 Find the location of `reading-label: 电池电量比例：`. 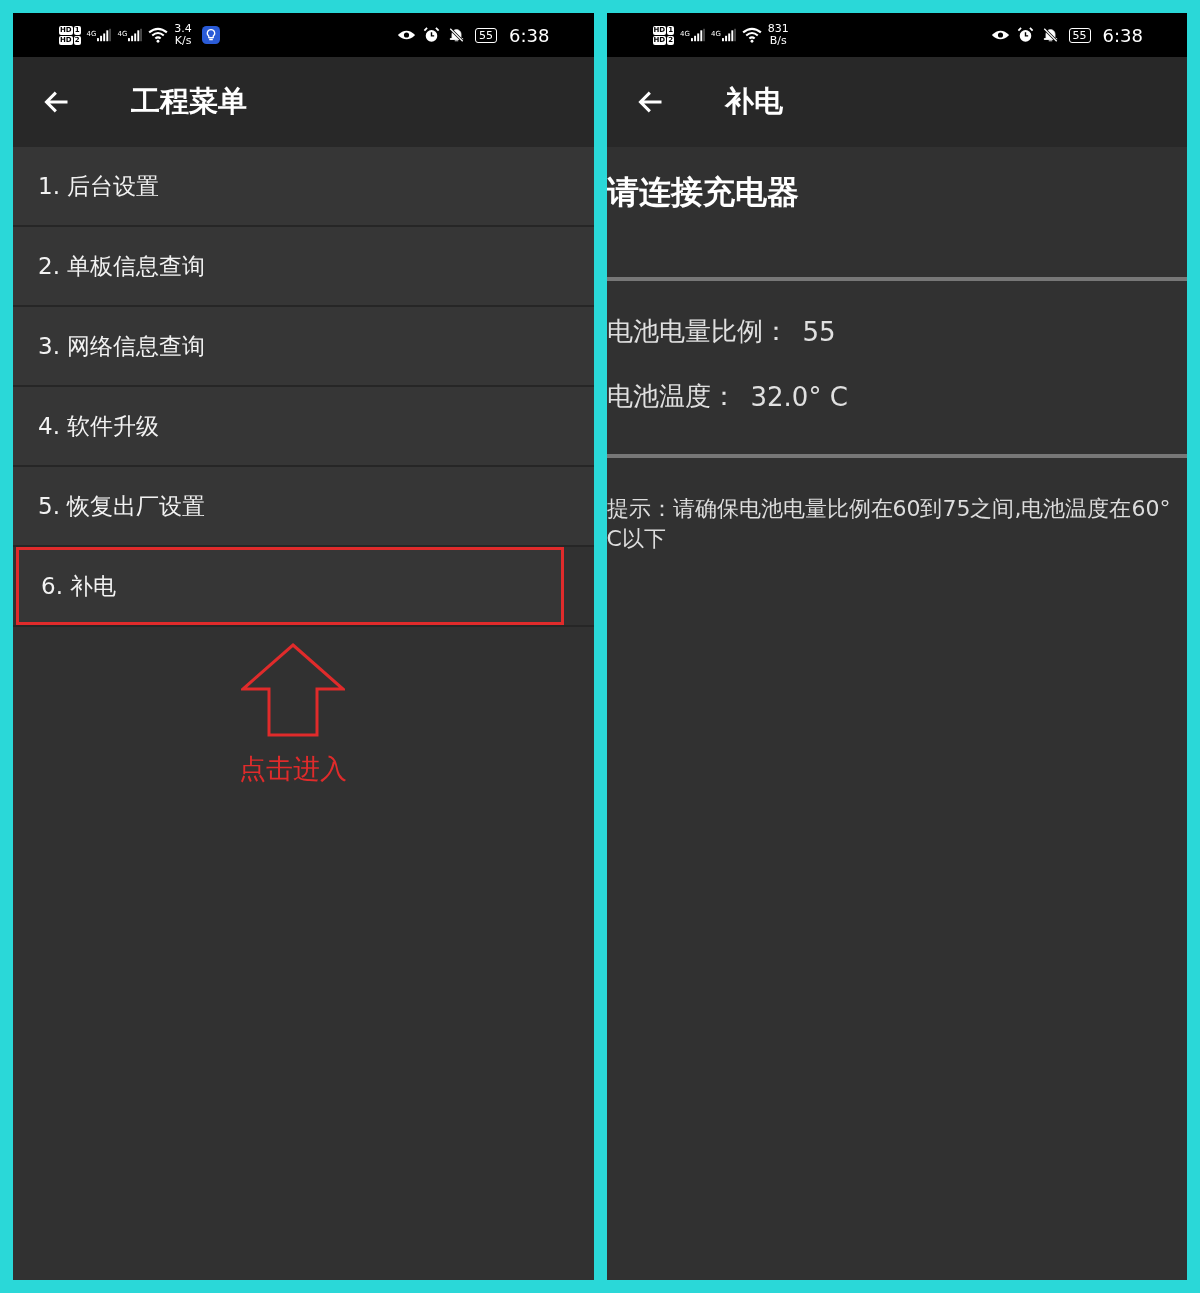

reading-label: 电池电量比例： is located at coordinates (697, 331).